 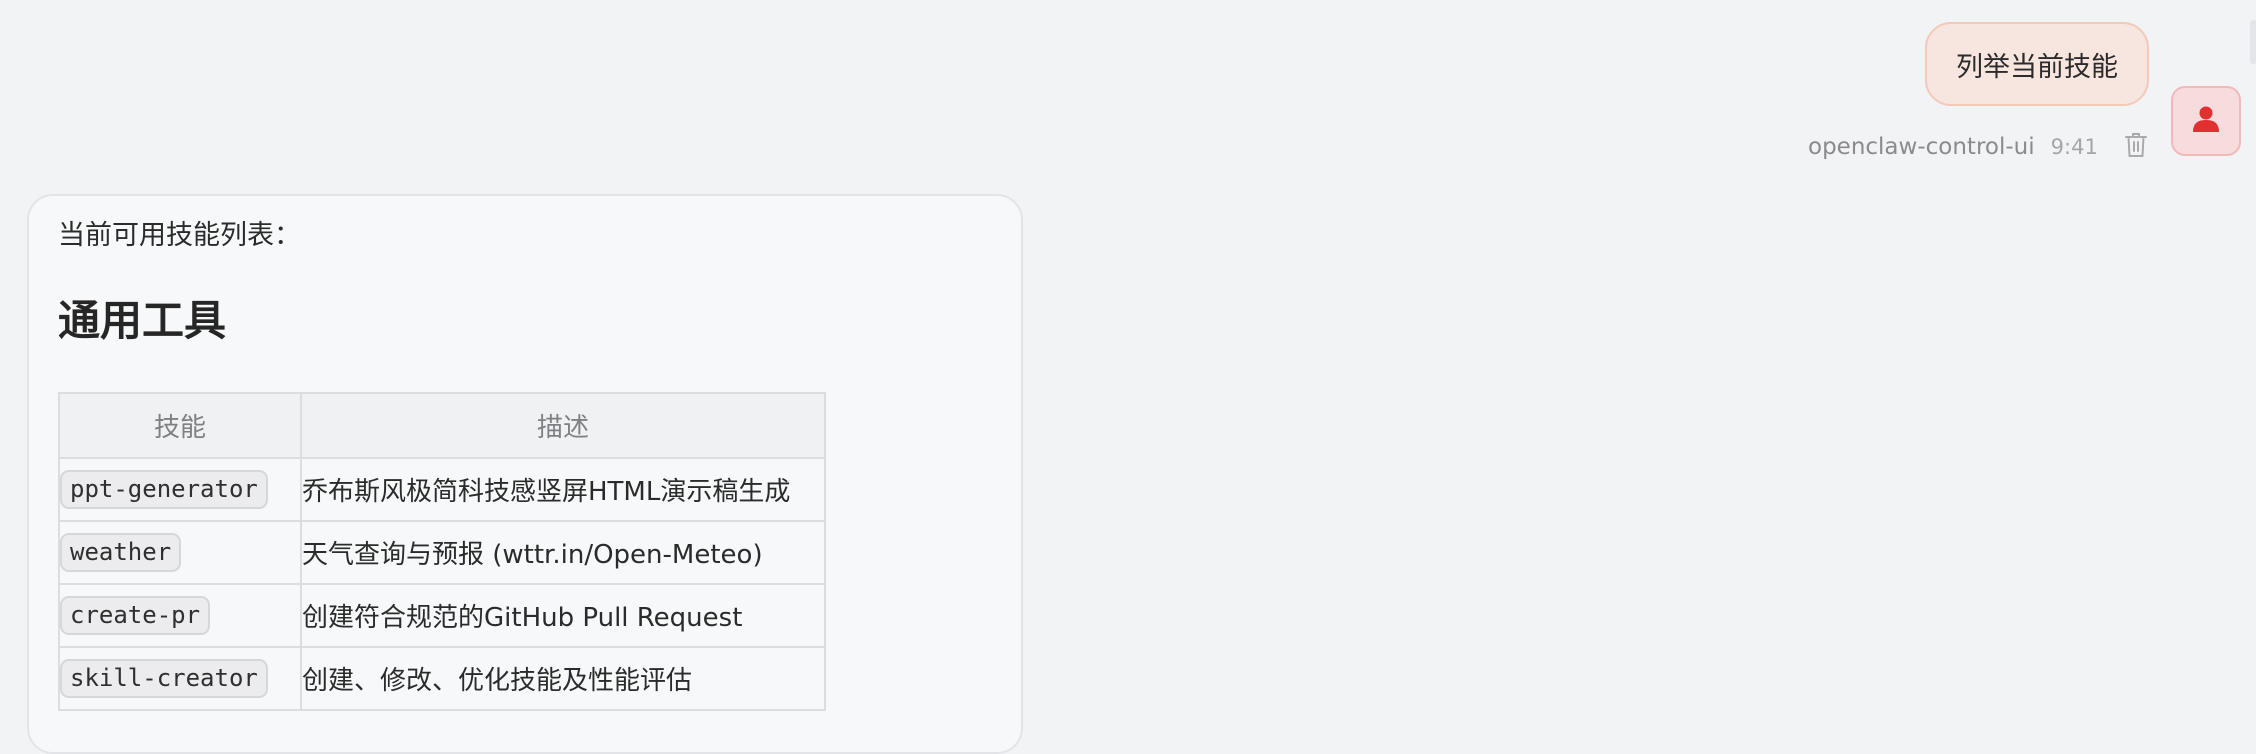 I want to click on table-cell-description: 乔布斯风极简科技感竖屏HTML演示稿生成, so click(x=563, y=489).